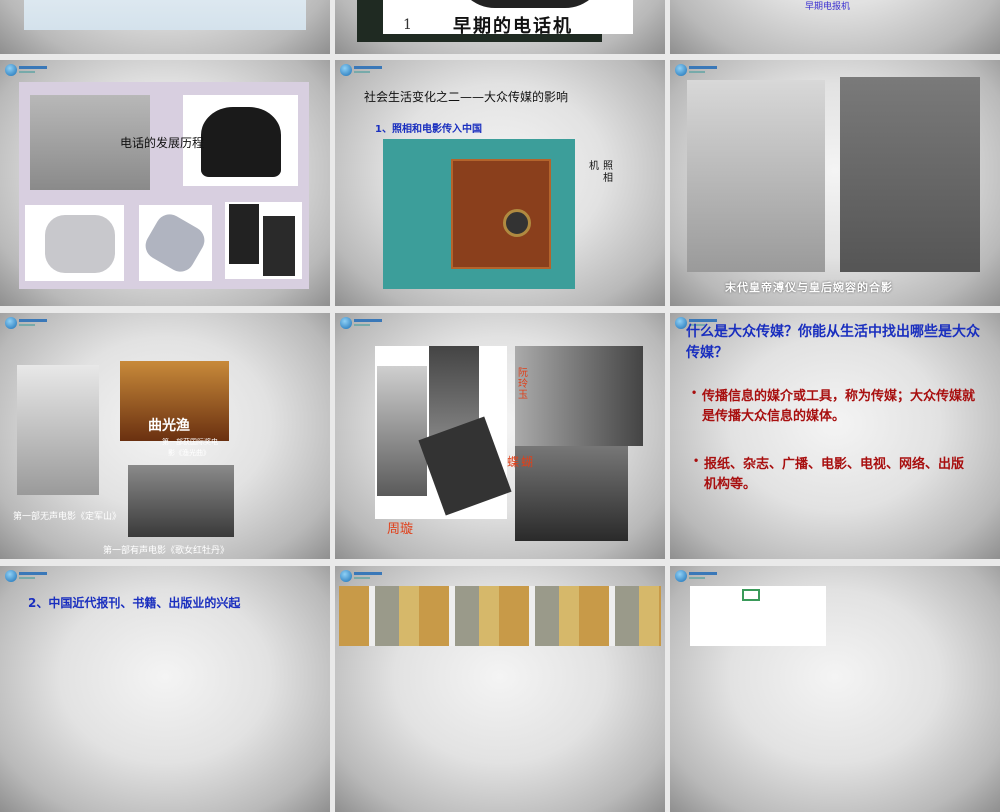  Describe the element at coordinates (839, 406) in the screenshot. I see `bullet-definition: 传播信息的媒介或工具，称为传媒；大众传媒就是传播大众信息的媒体。` at that location.